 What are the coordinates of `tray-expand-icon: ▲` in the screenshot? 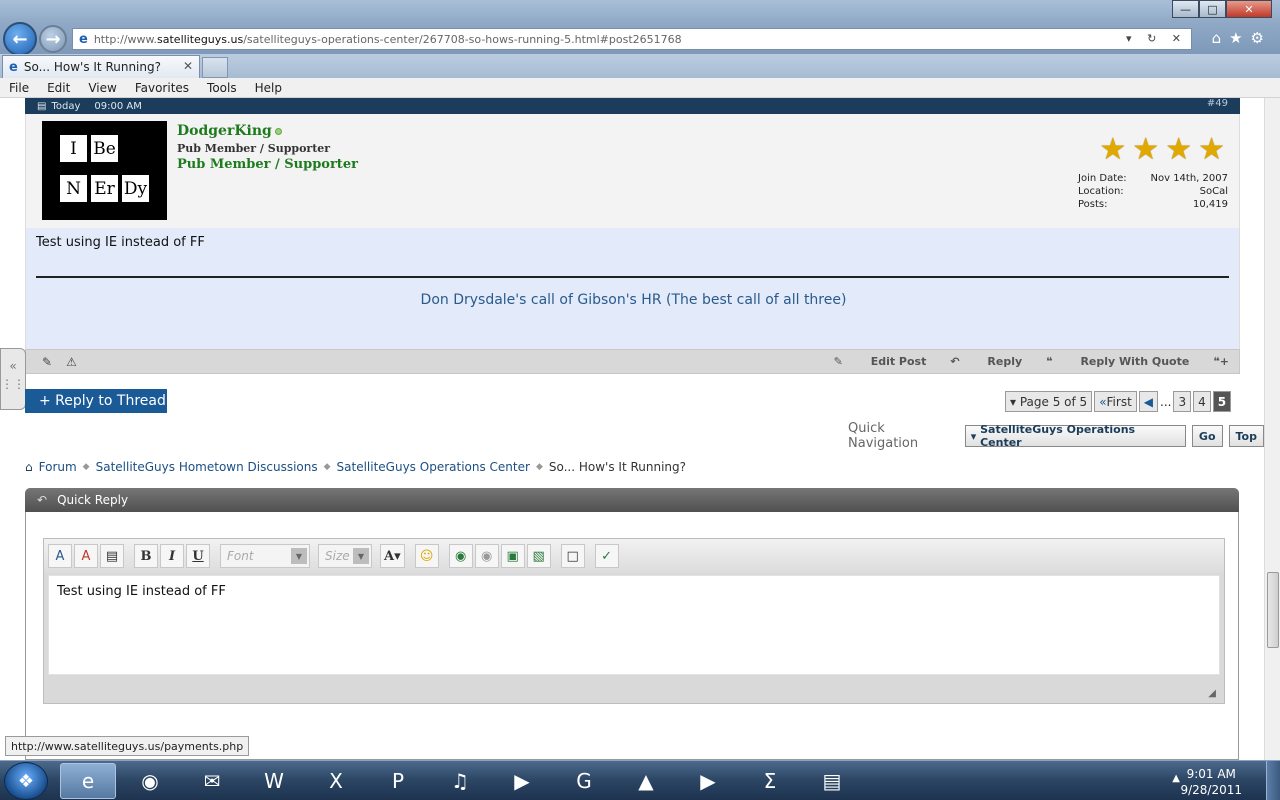 It's located at (1176, 778).